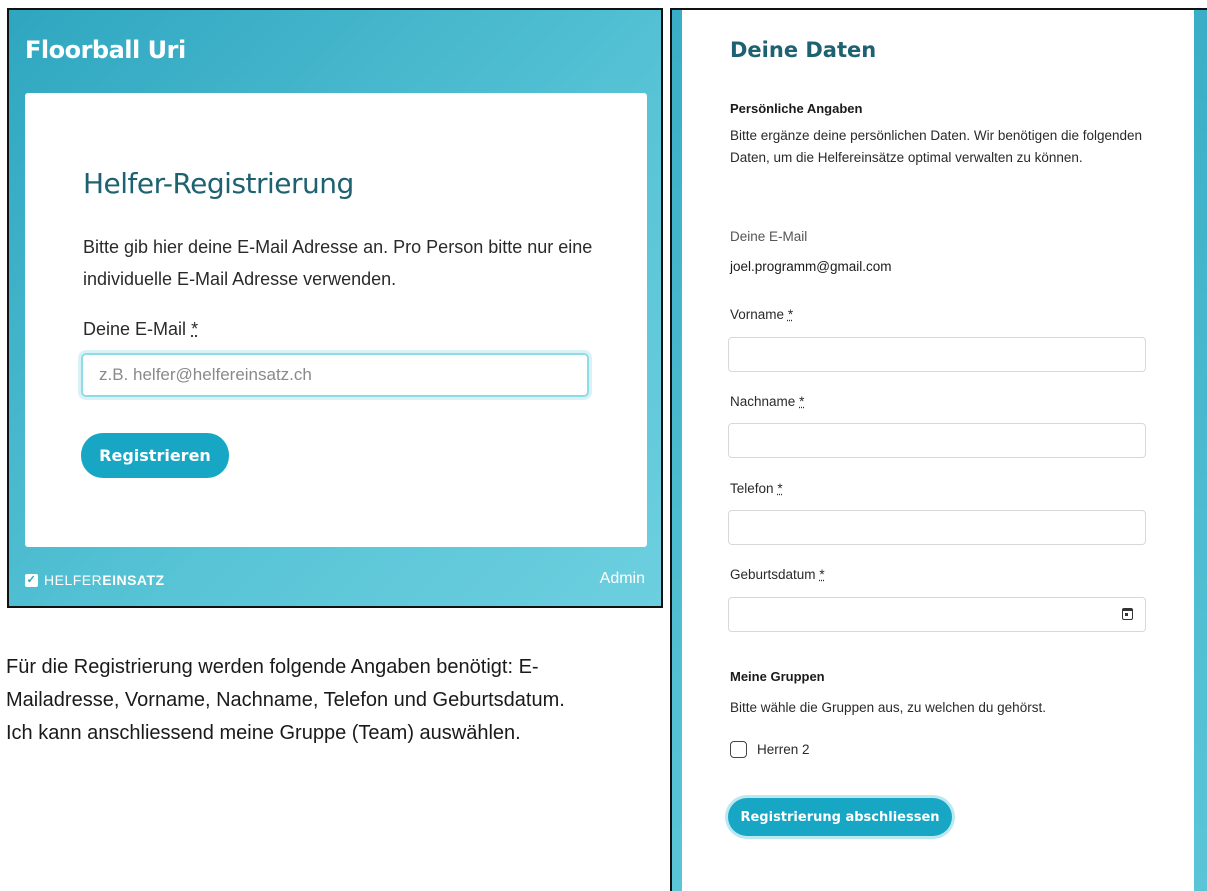  Describe the element at coordinates (767, 401) in the screenshot. I see `lastname-label: Nachname *` at that location.